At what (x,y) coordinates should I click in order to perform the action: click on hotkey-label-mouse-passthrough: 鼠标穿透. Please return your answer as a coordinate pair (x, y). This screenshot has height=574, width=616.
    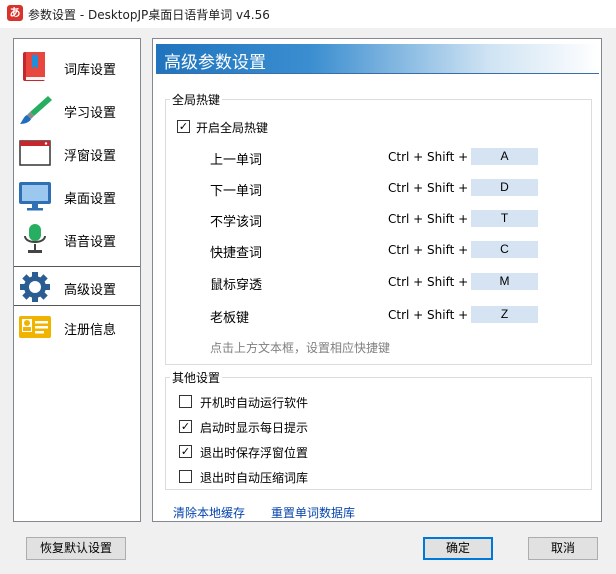
    Looking at the image, I should click on (236, 285).